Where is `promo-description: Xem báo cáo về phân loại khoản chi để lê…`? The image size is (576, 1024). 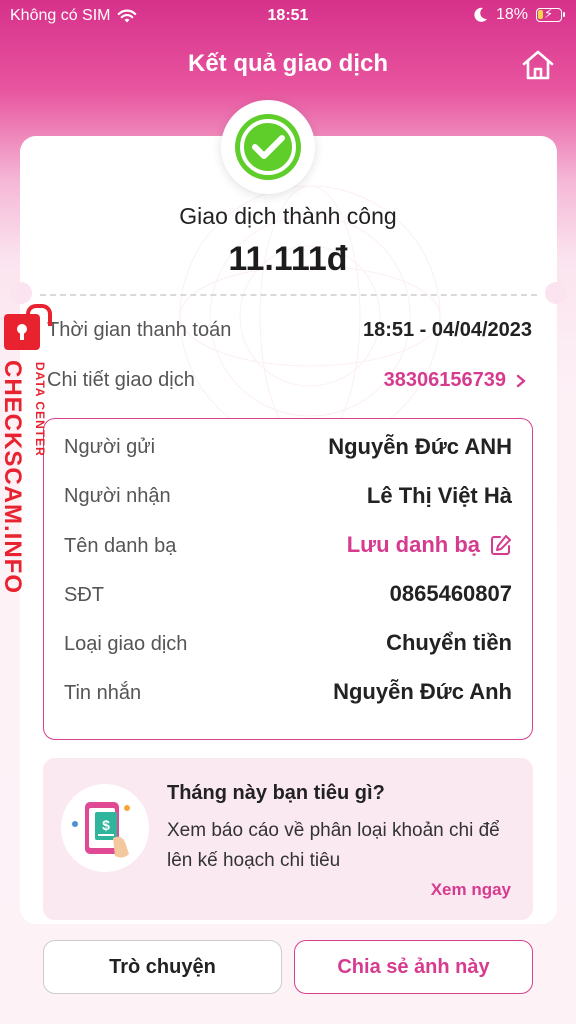
promo-description: Xem báo cáo về phân loại khoản chi để lê… is located at coordinates (333, 845).